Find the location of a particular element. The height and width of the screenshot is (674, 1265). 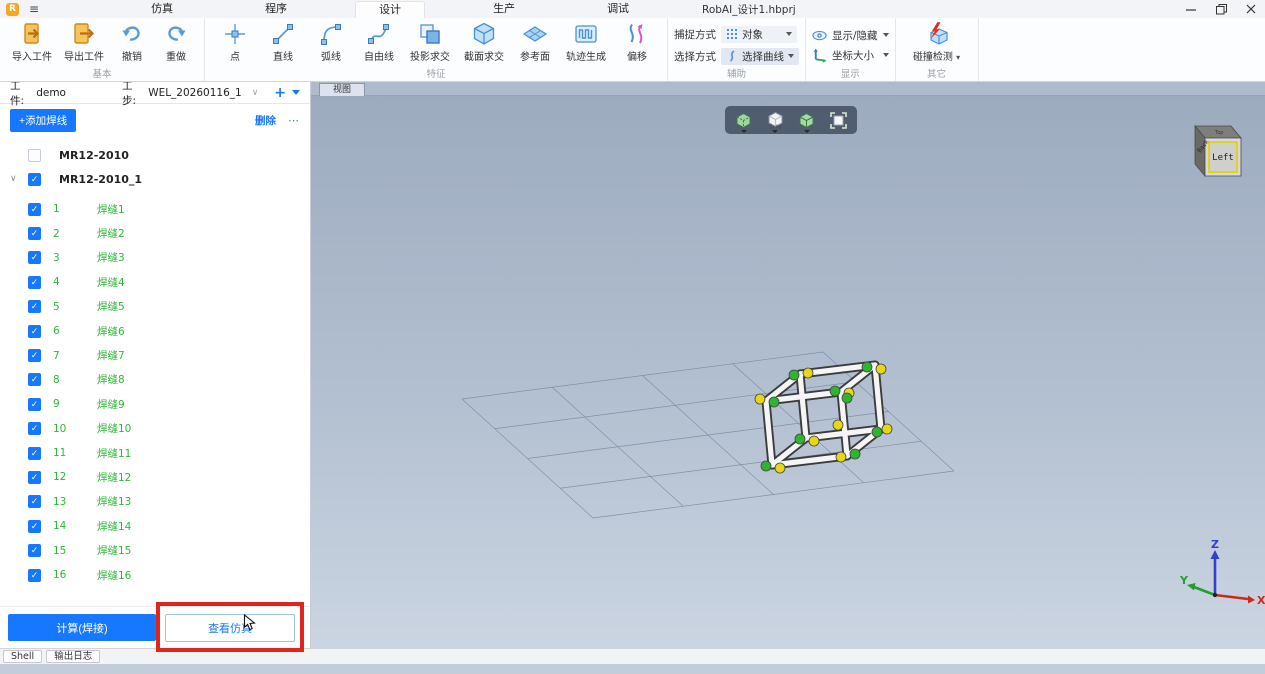

add-step-button: + is located at coordinates (280, 93).